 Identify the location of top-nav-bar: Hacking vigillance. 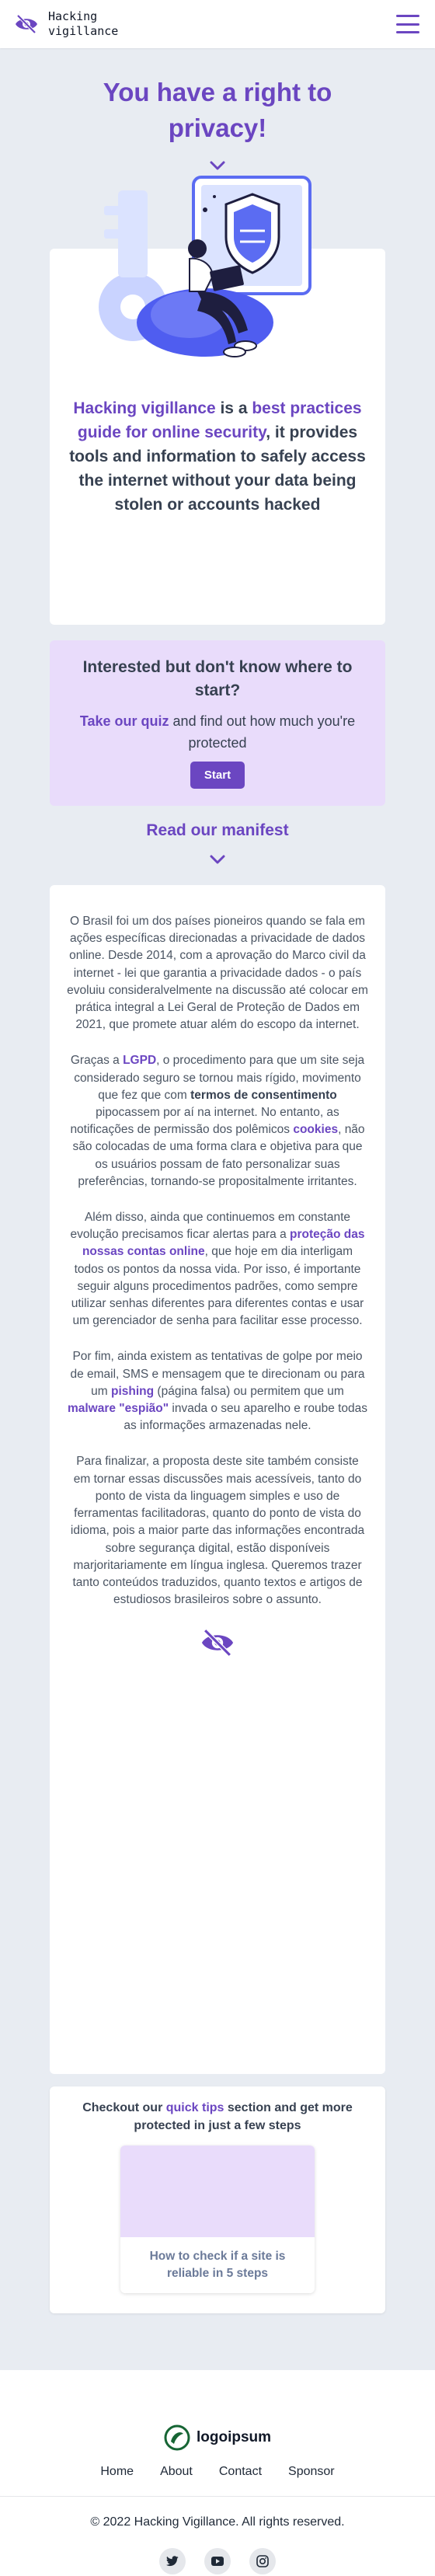
(217, 24).